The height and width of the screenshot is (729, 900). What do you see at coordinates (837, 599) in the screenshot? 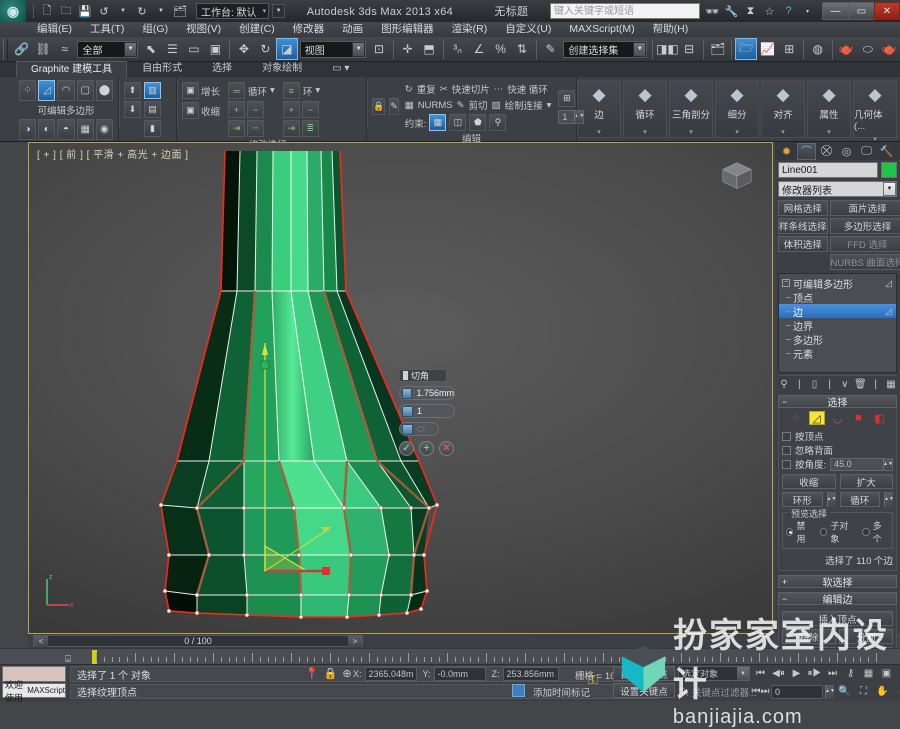
I see `edit-edges-rollout-header: − 编辑边` at bounding box center [837, 599].